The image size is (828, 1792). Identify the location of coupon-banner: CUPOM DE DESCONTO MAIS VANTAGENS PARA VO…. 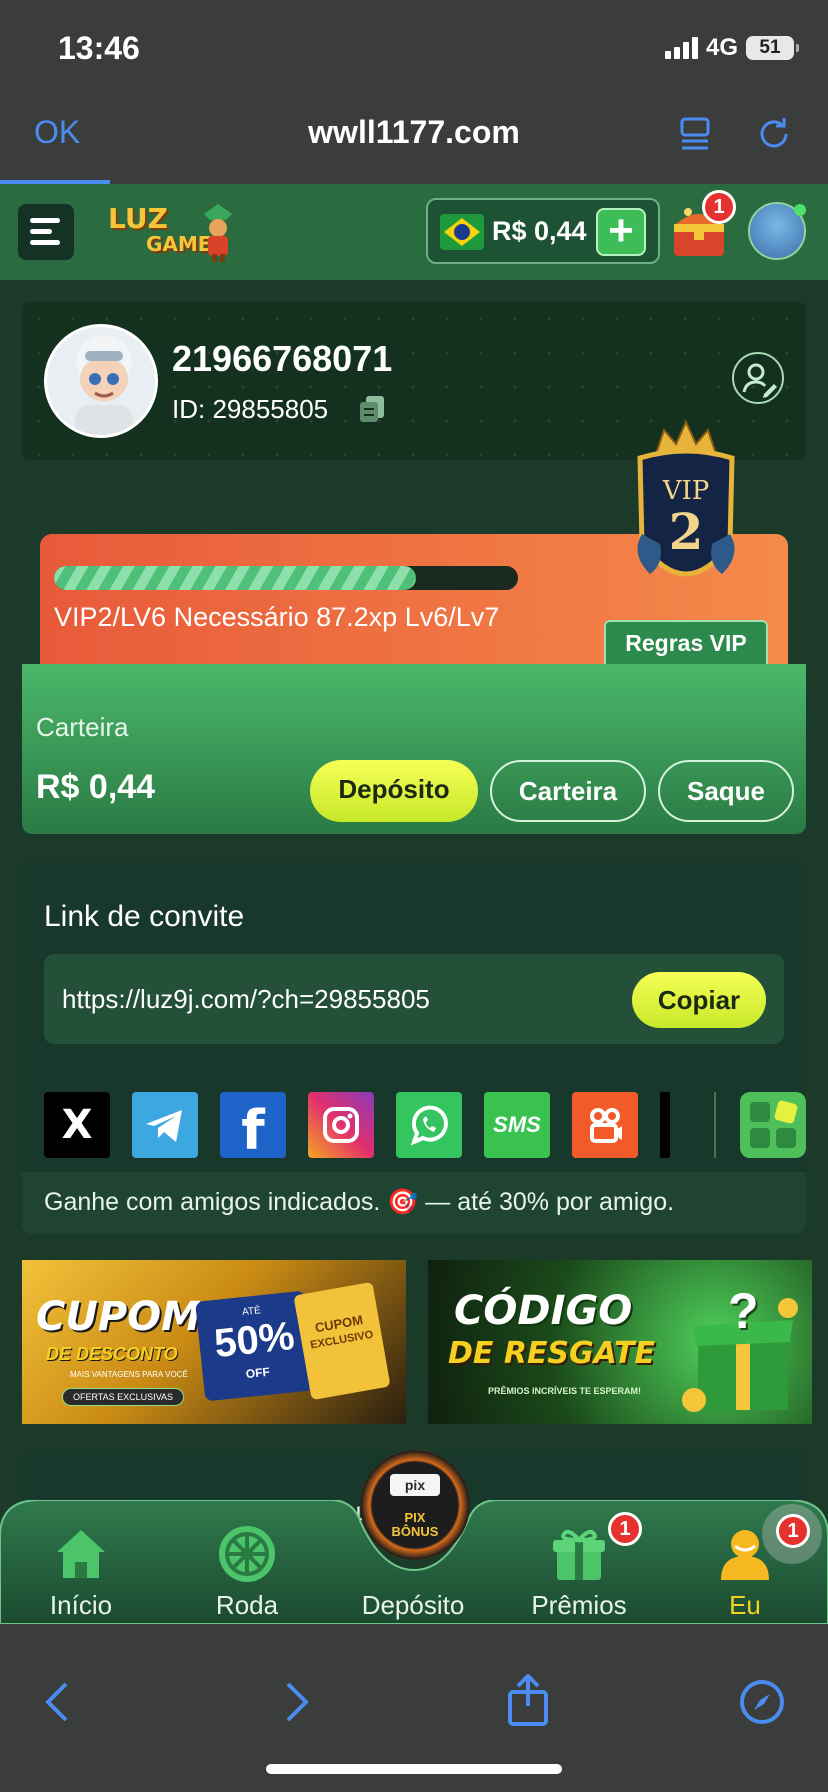
(214, 1342).